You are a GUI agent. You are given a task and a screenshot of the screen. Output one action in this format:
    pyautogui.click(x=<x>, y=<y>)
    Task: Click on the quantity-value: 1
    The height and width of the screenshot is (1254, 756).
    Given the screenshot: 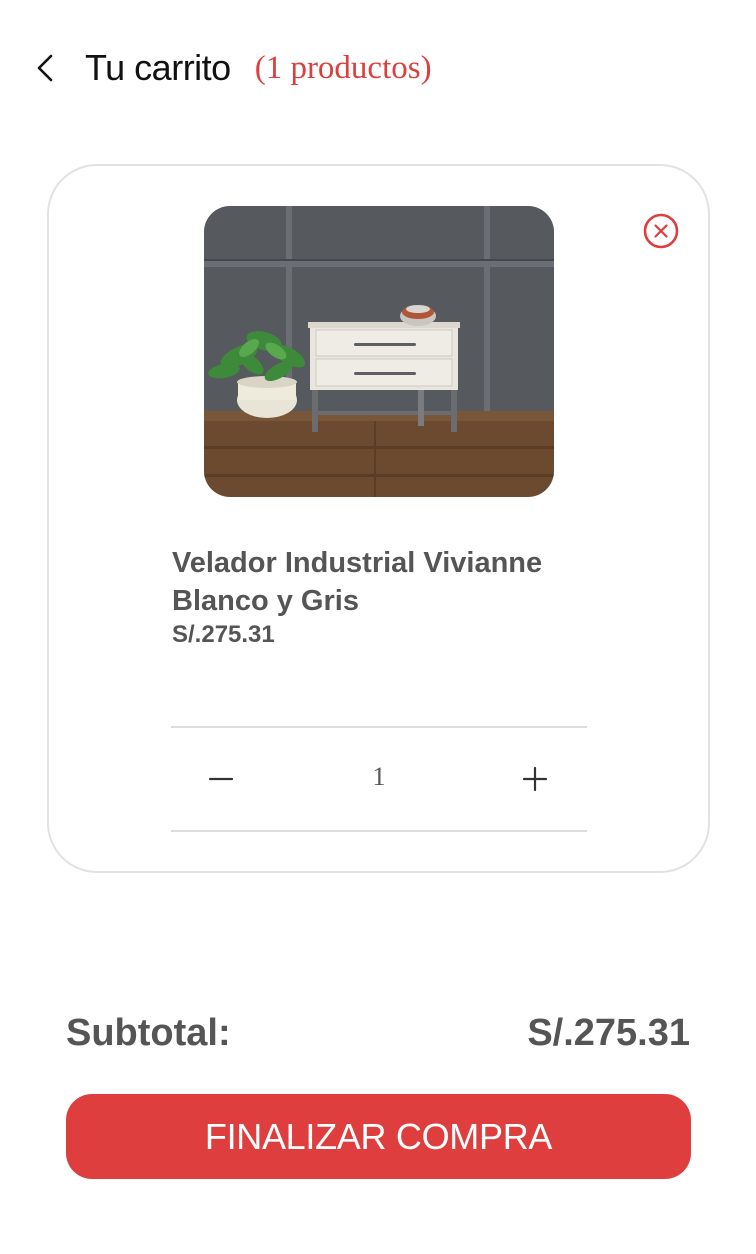 What is the action you would take?
    pyautogui.click(x=379, y=776)
    